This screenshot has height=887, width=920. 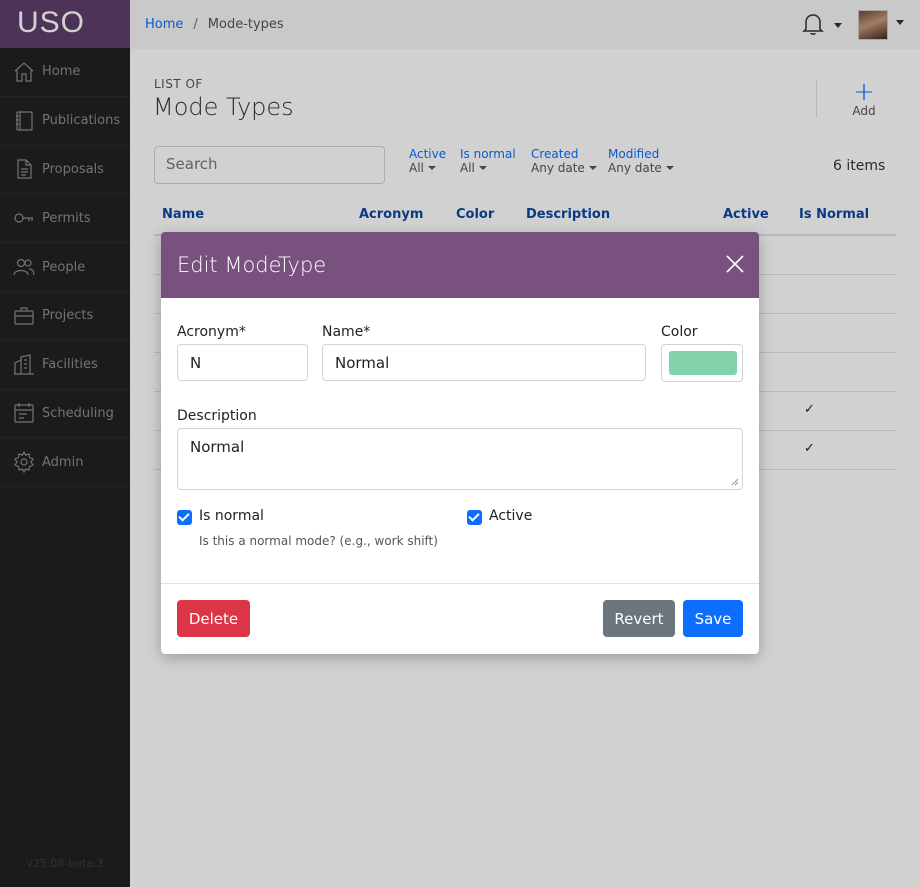 What do you see at coordinates (735, 264) in the screenshot?
I see `close-icon` at bounding box center [735, 264].